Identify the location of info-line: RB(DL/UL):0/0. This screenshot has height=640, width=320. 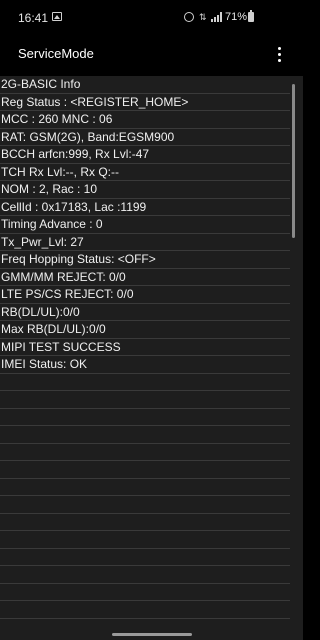
(145, 312).